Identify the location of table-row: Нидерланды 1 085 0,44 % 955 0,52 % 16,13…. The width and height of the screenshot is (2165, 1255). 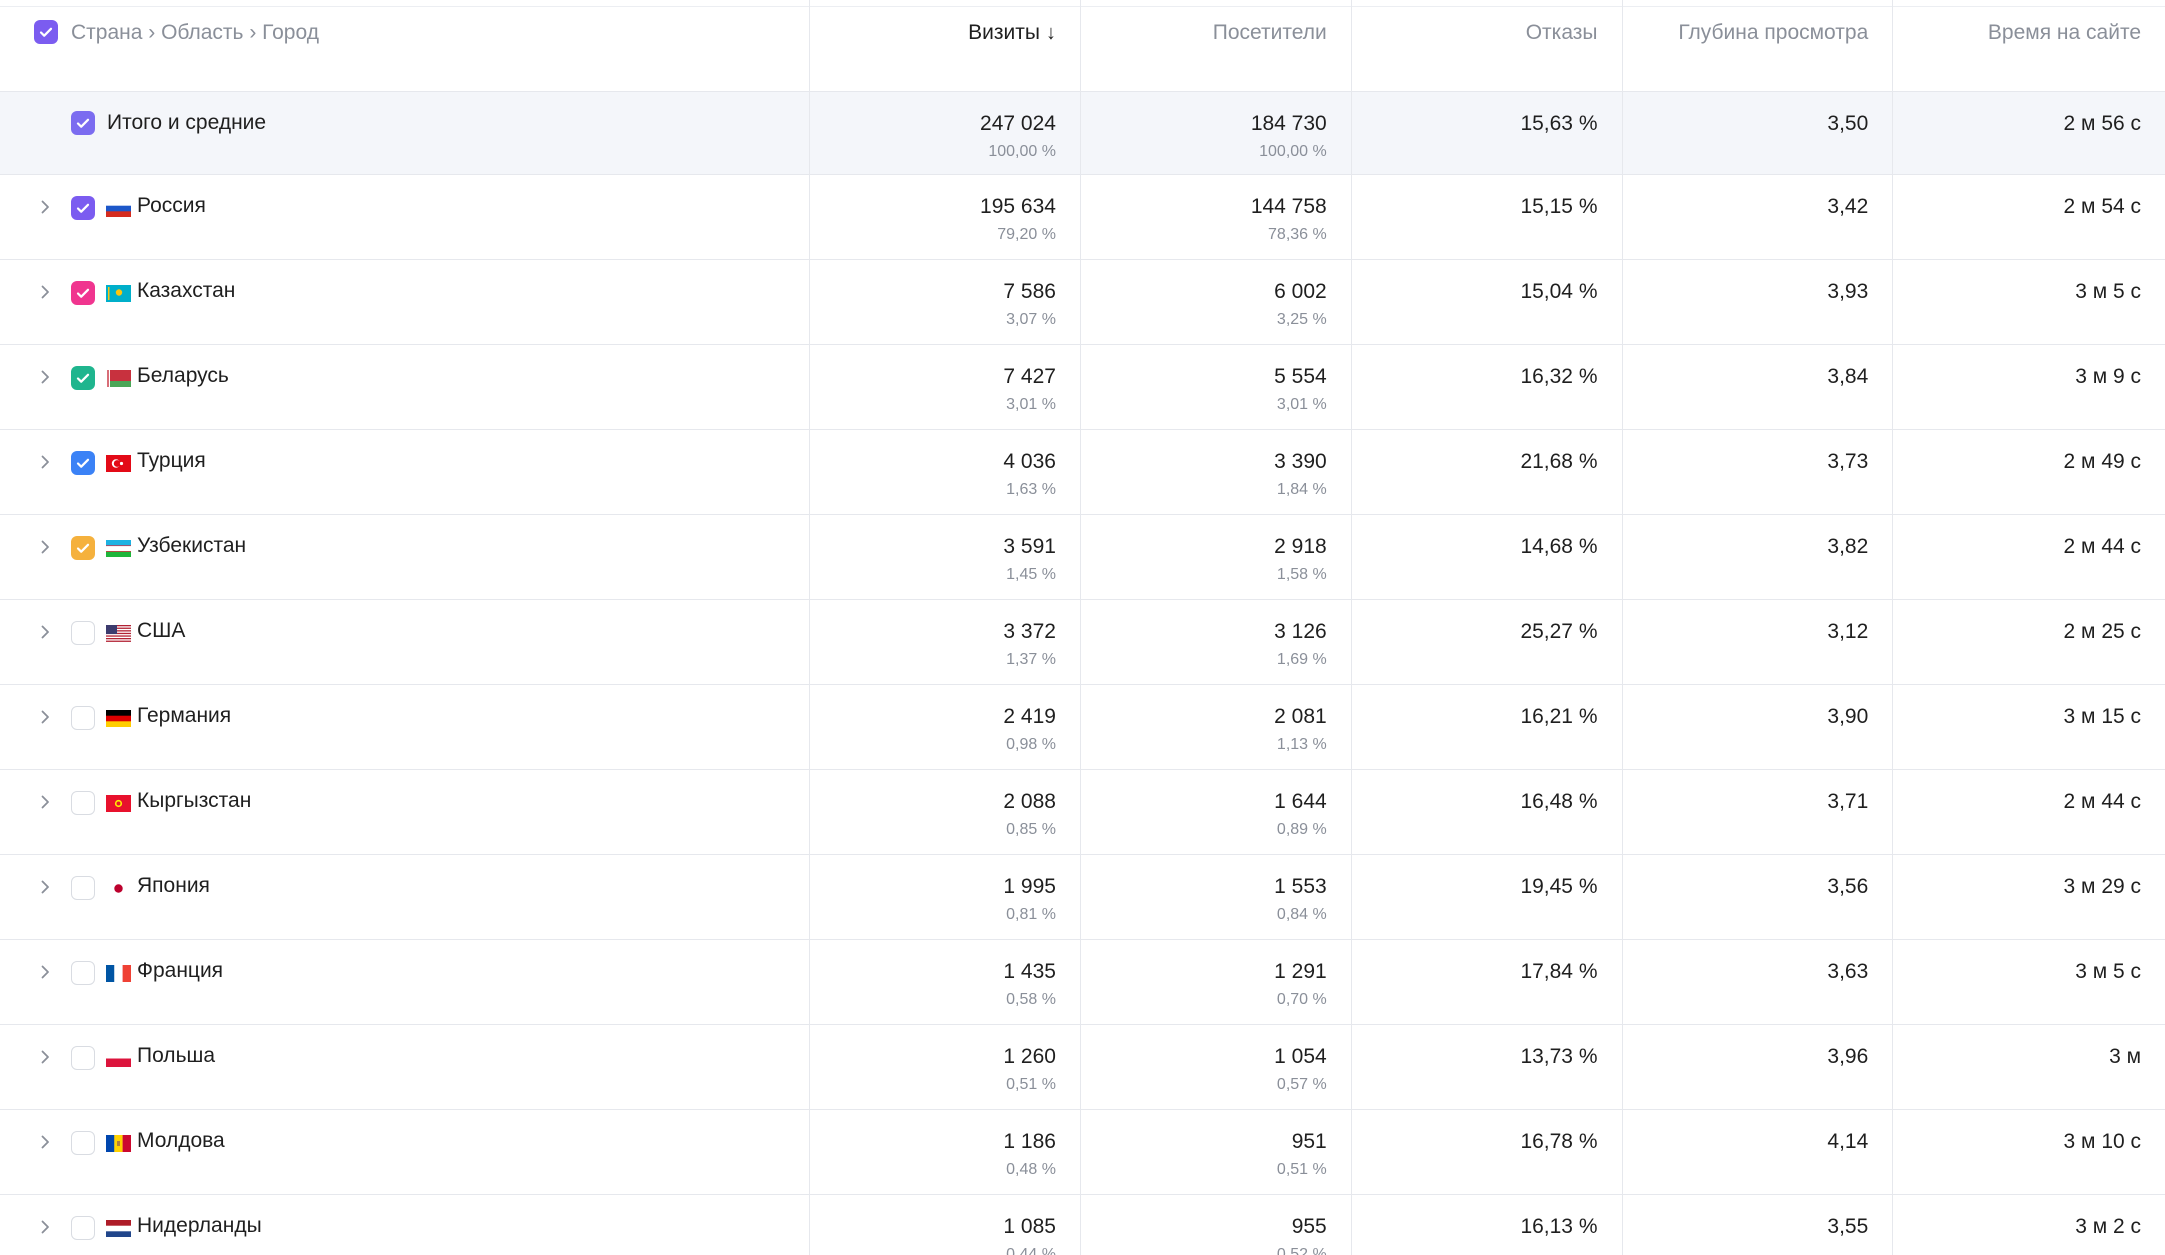
(1082, 1225).